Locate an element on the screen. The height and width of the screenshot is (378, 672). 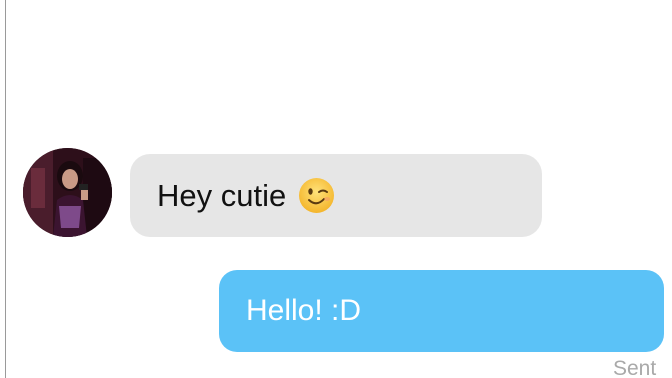
delivery-status: Sent is located at coordinates (635, 367).